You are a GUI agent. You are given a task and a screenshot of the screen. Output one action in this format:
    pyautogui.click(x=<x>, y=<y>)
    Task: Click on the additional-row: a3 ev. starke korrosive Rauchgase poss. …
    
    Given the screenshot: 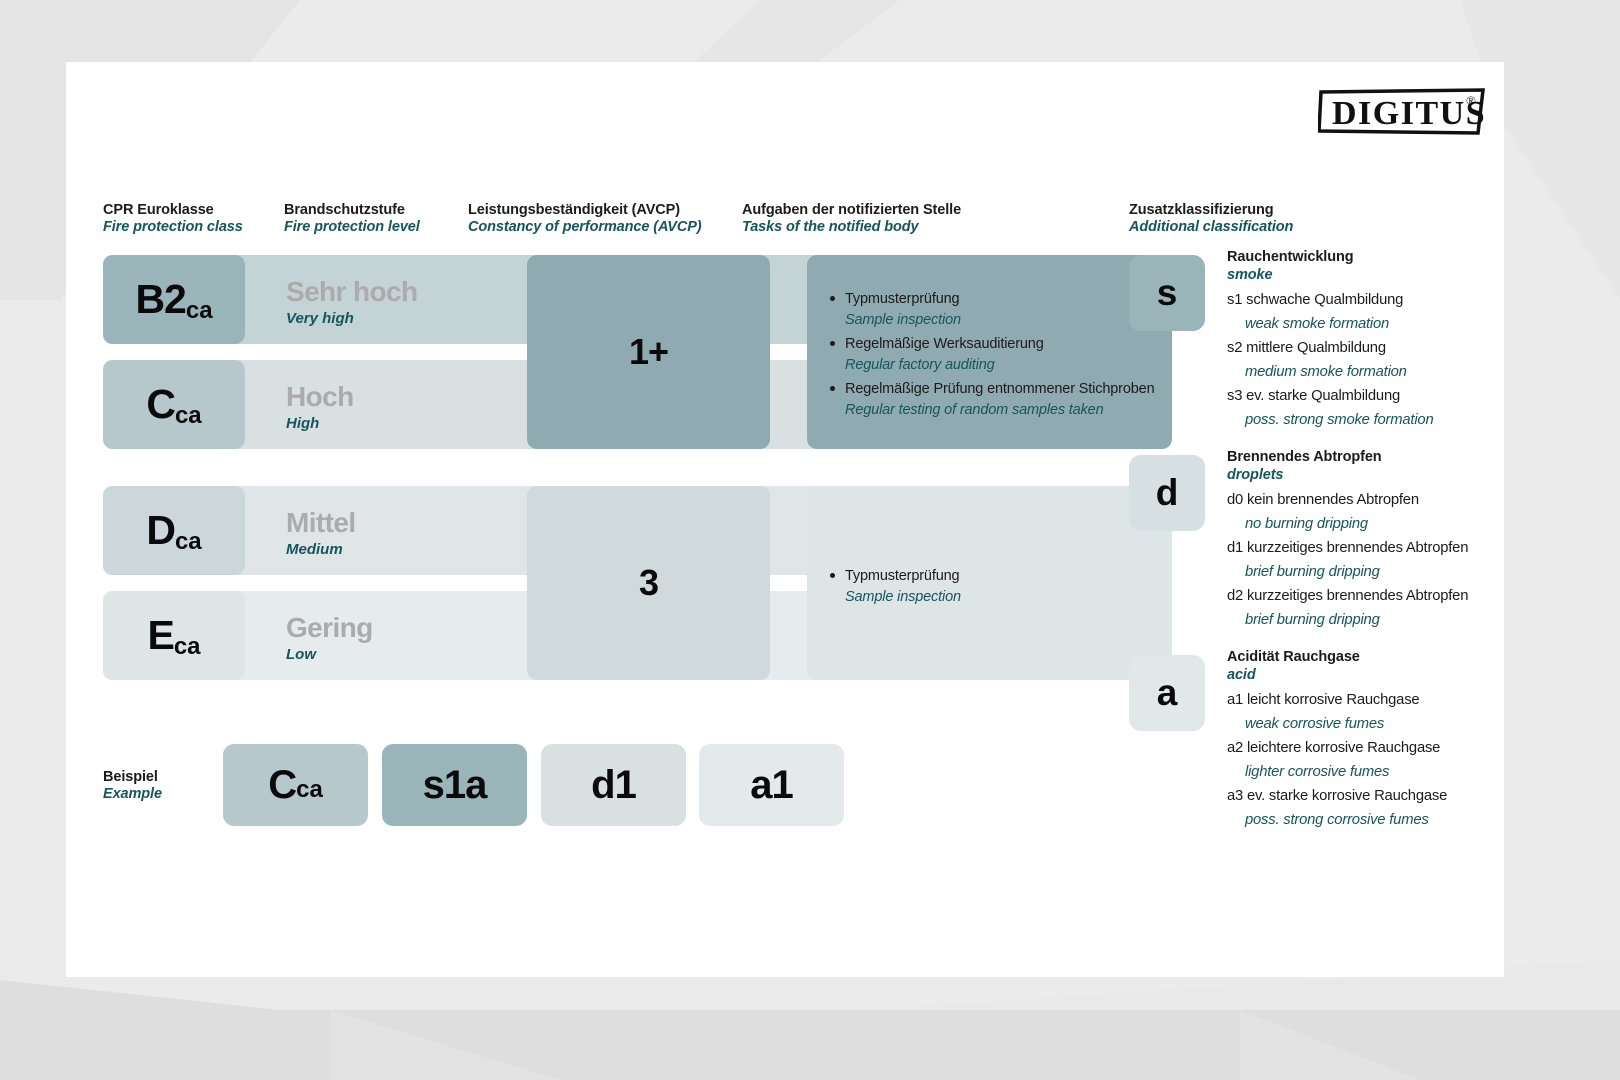 What is the action you would take?
    pyautogui.click(x=1392, y=808)
    